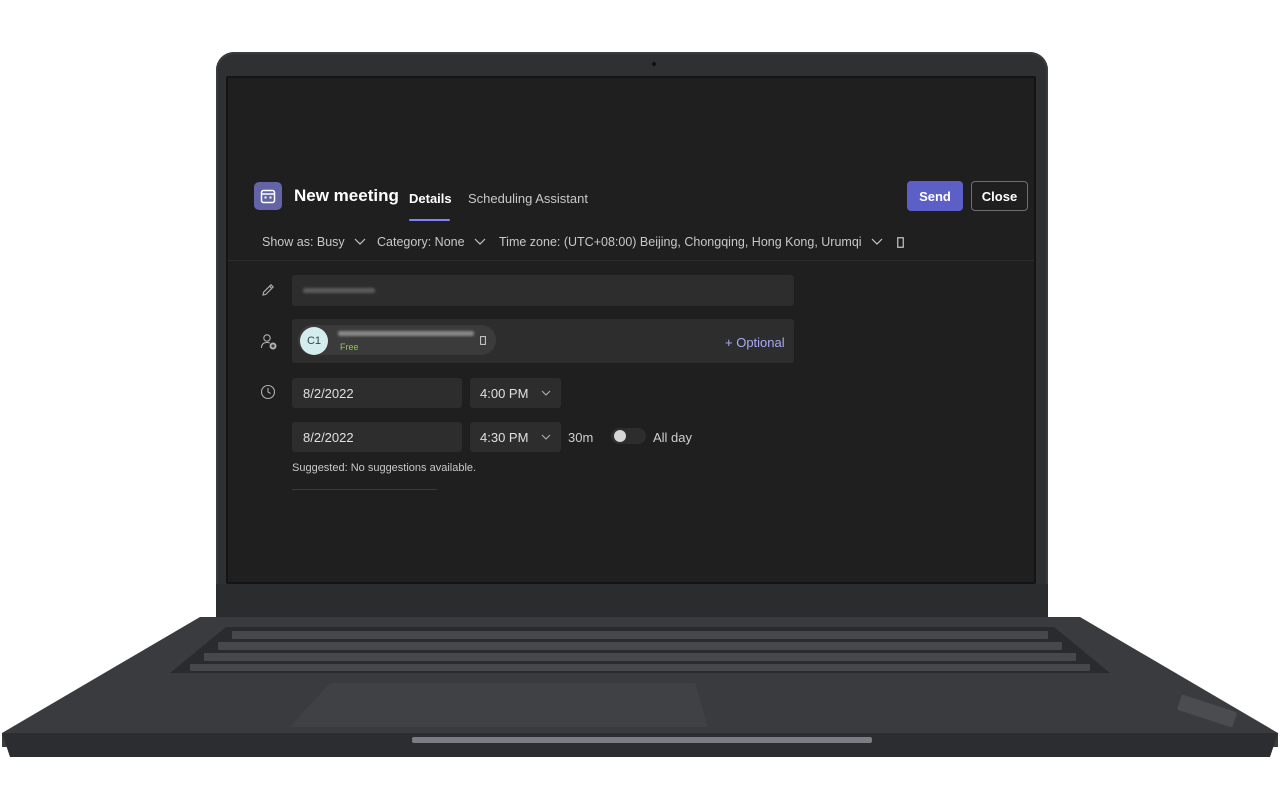 The width and height of the screenshot is (1280, 800). I want to click on end-time-dropdown: 4:30 PM, so click(515, 437).